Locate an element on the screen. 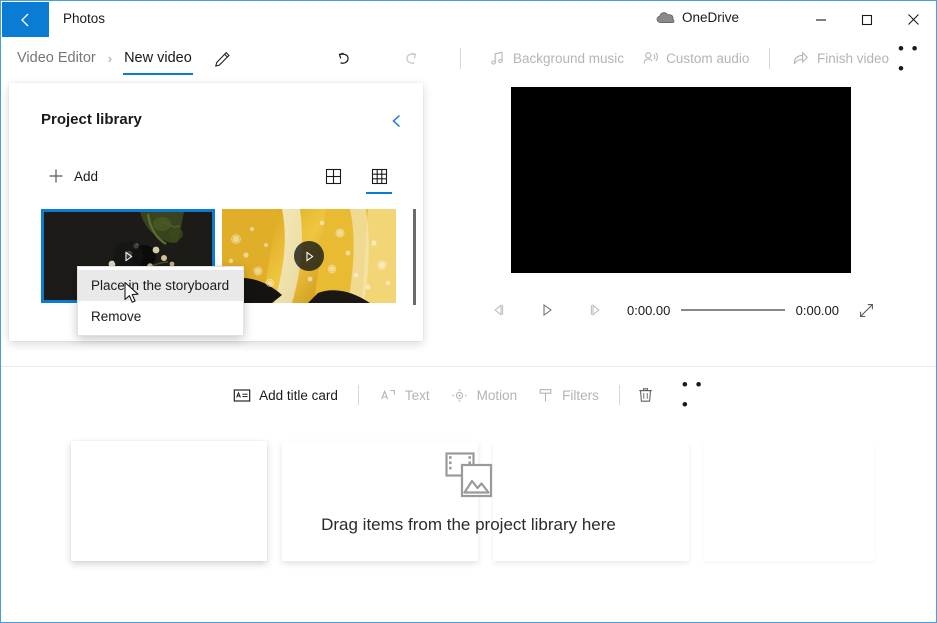  filters-label: Filters is located at coordinates (580, 395).